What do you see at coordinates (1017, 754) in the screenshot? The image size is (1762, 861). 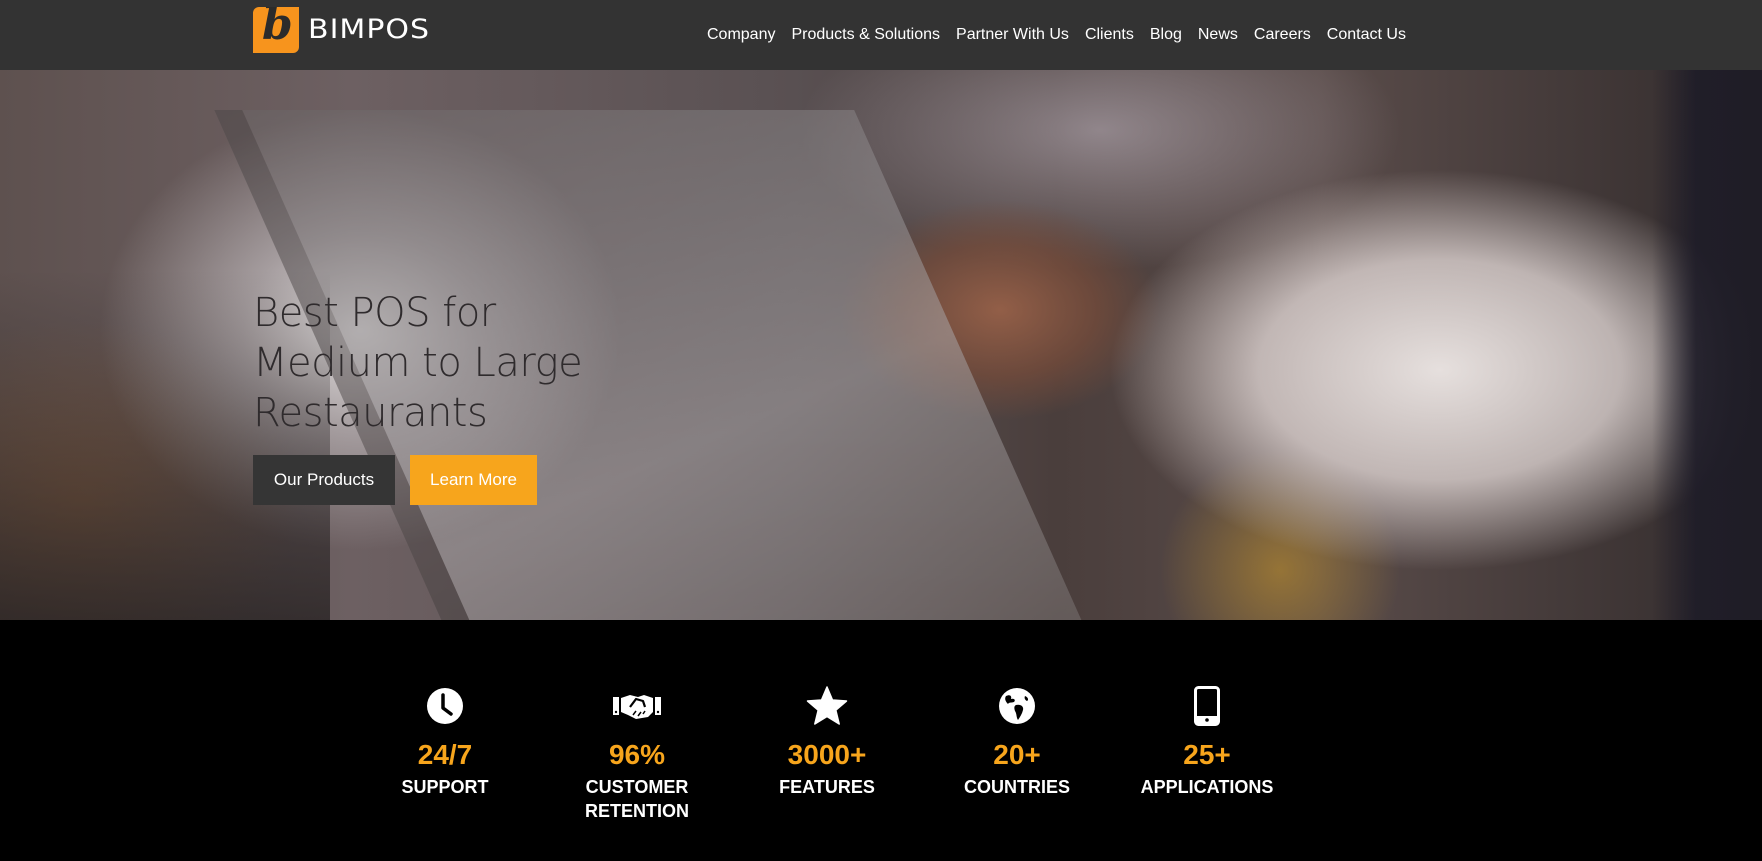 I see `stat-value: 20+` at bounding box center [1017, 754].